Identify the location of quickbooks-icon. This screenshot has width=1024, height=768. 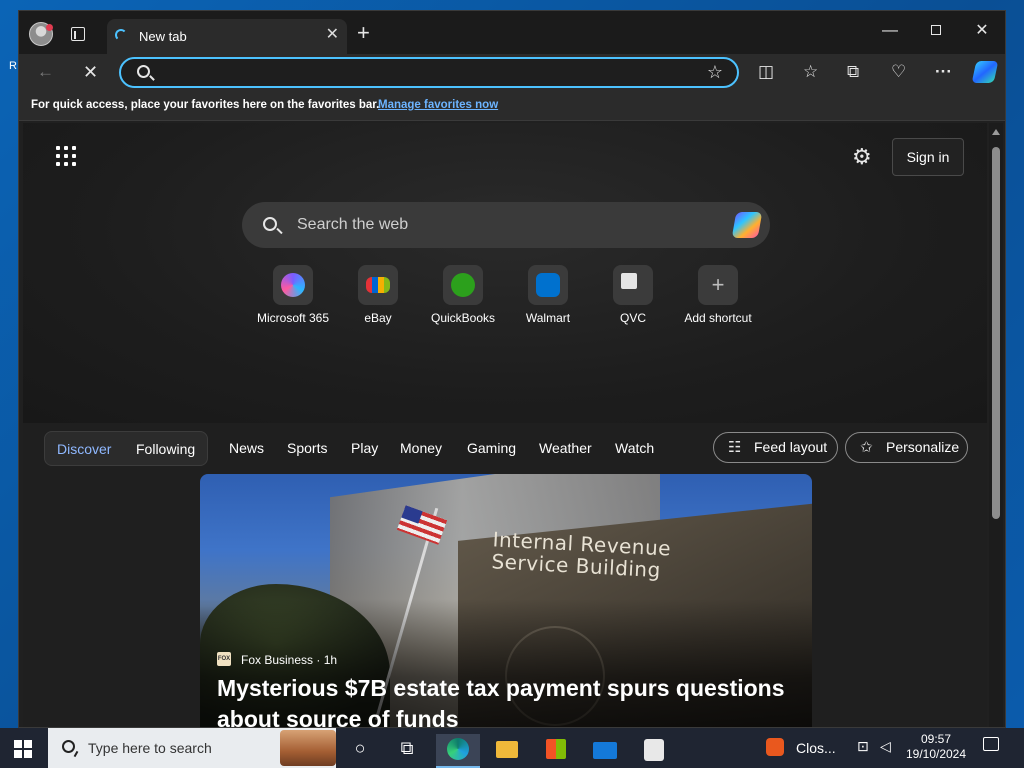
(463, 285).